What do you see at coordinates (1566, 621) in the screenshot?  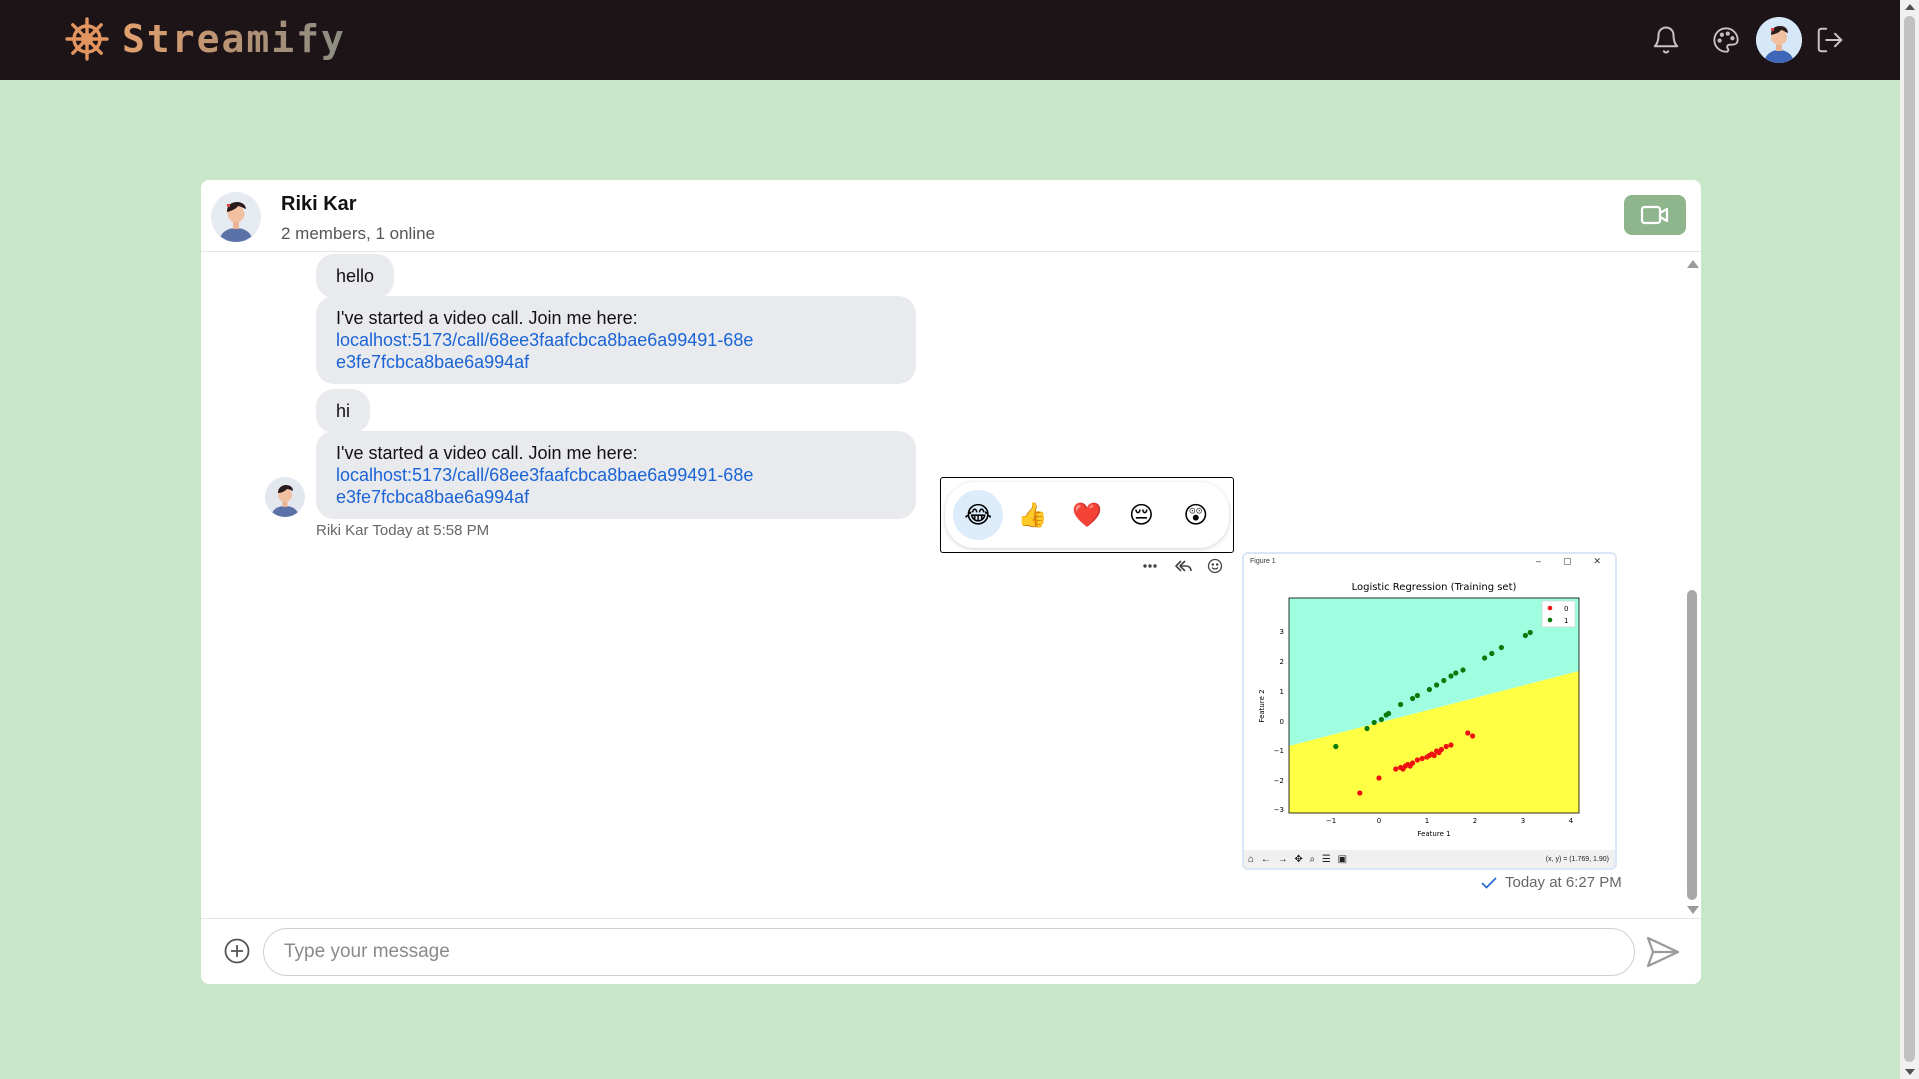 I see `legend-label-1: 1` at bounding box center [1566, 621].